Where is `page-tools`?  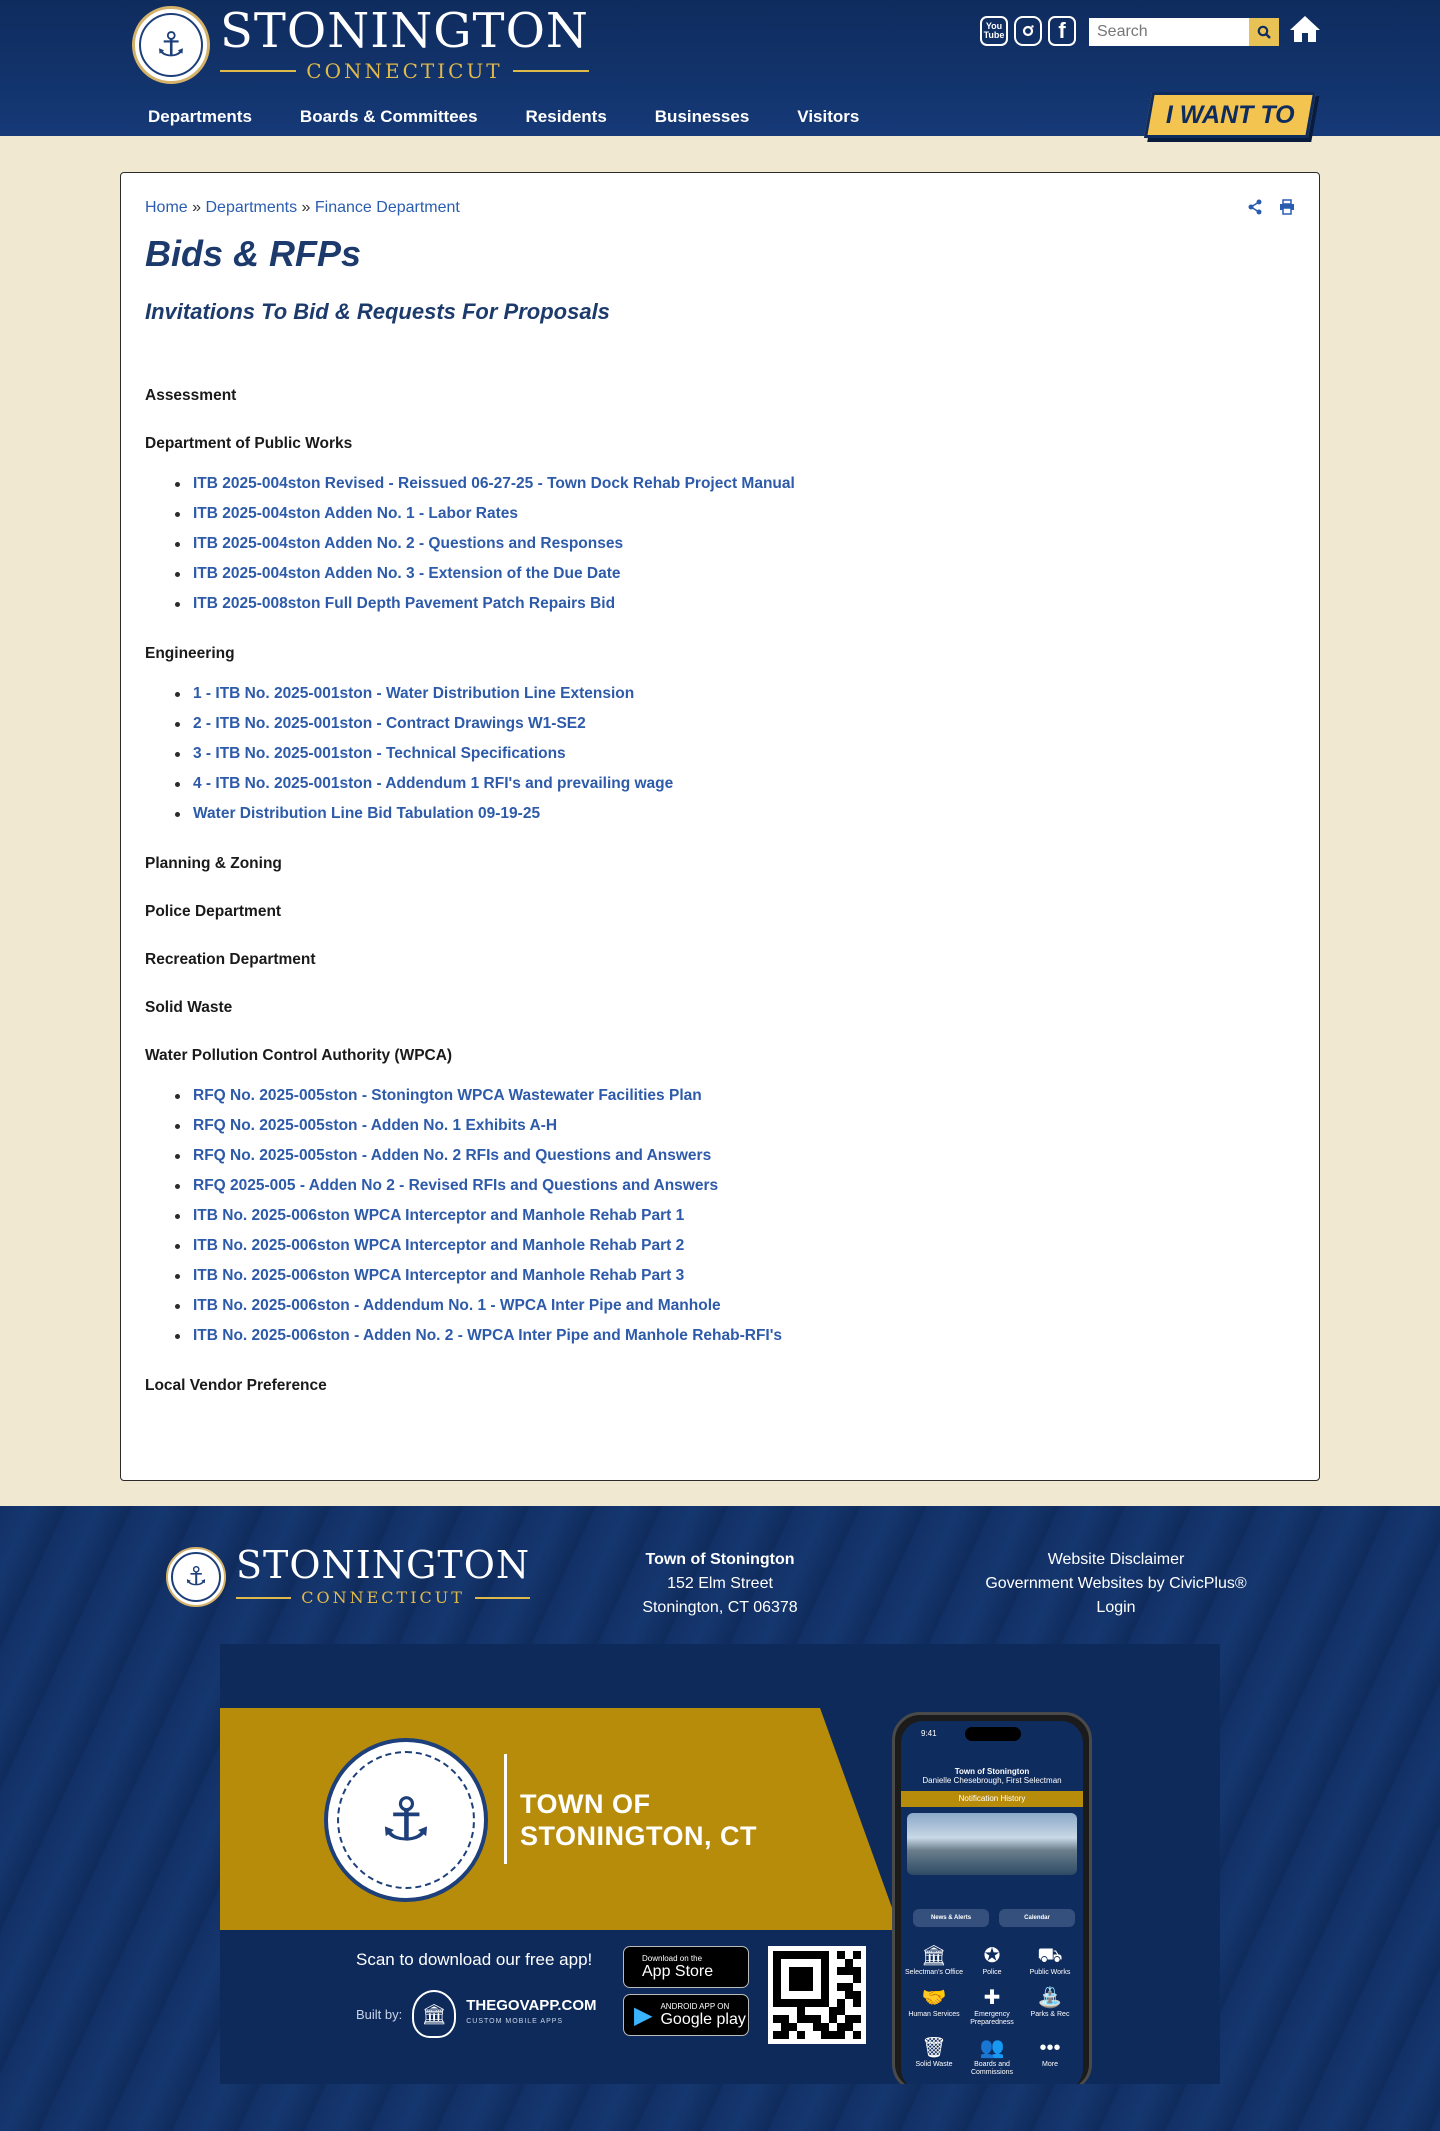 page-tools is located at coordinates (1271, 207).